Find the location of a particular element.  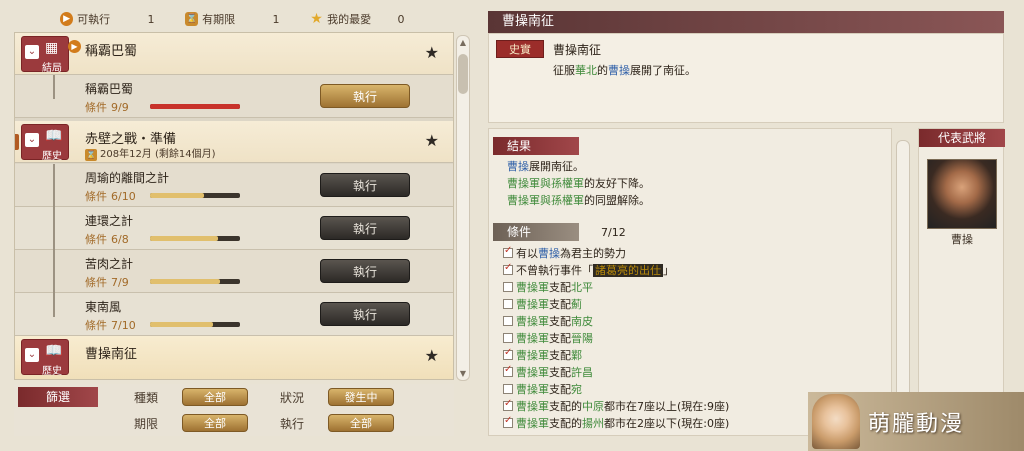

event-type-badge: ⌄ 📖 歷史 is located at coordinates (45, 143).